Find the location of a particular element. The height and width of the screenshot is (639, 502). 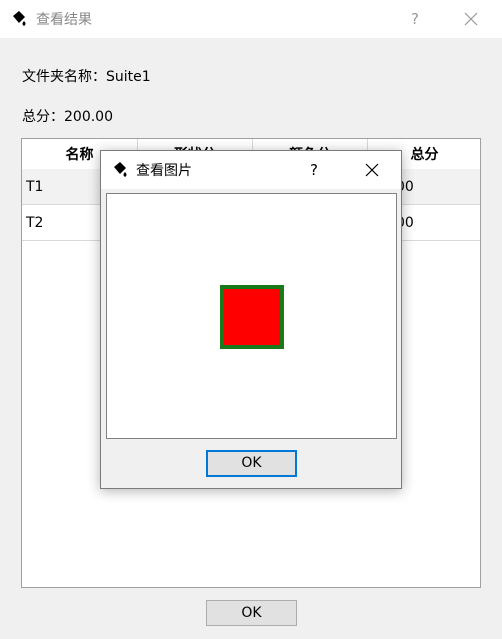

dialog-titlebar: 查看图片 ? is located at coordinates (251, 170).